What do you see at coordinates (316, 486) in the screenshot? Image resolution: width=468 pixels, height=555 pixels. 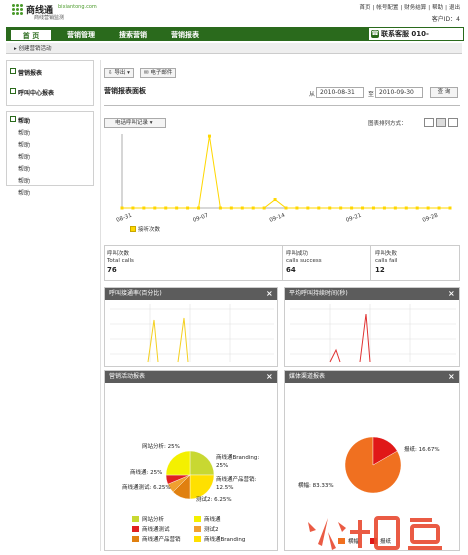 I see `pie-label: 横幅: 83.33%` at bounding box center [316, 486].